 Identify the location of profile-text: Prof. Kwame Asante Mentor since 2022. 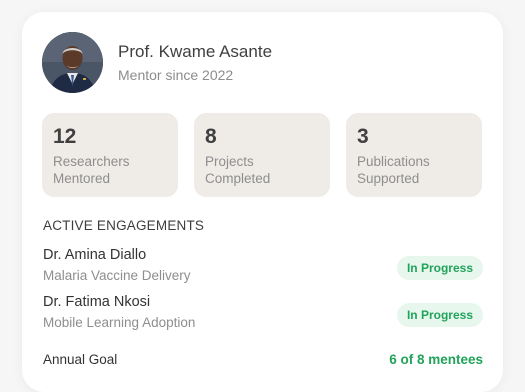
(195, 62).